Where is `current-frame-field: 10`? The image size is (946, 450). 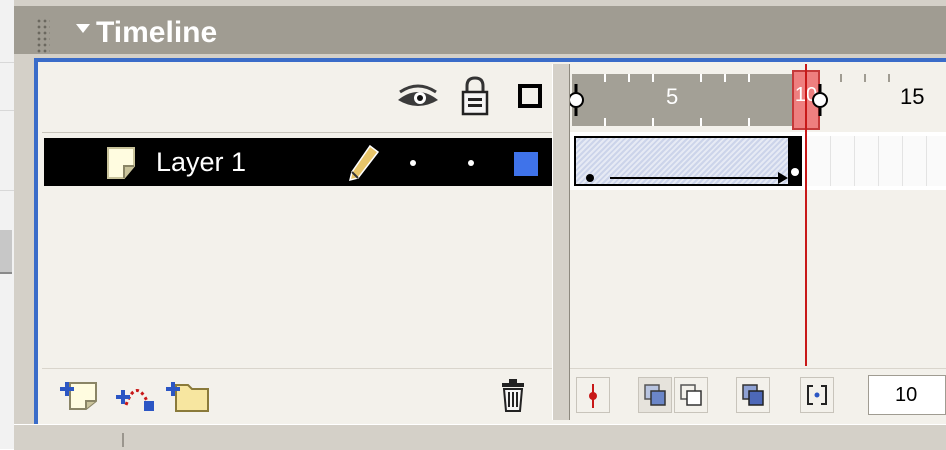
current-frame-field: 10 is located at coordinates (907, 395).